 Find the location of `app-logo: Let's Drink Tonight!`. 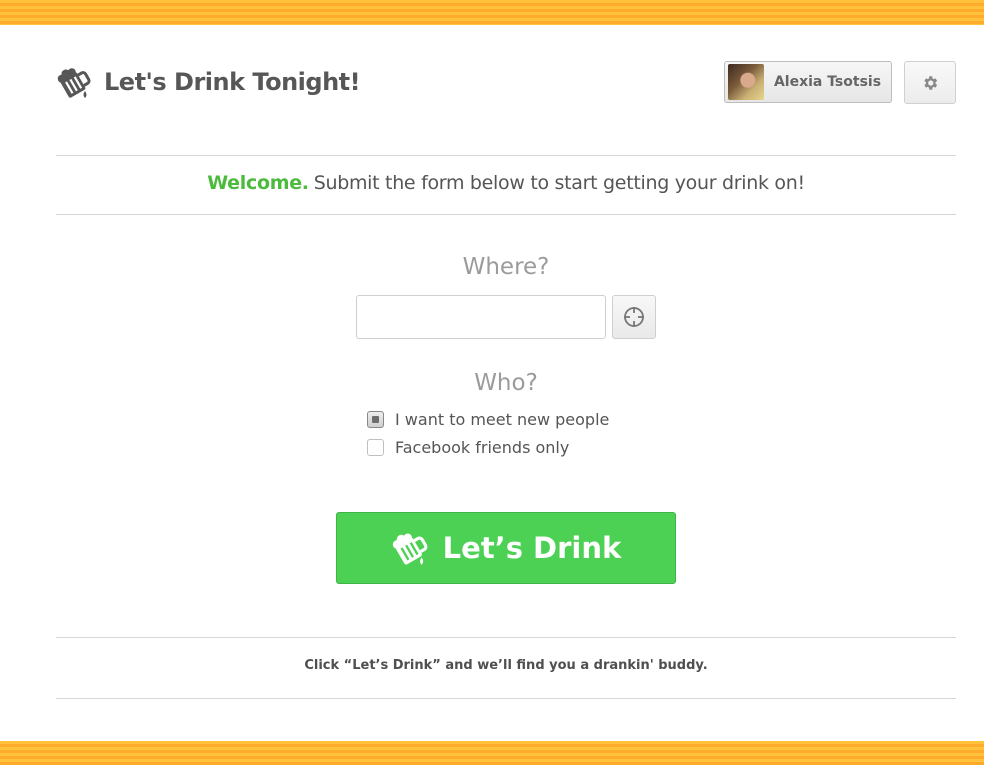

app-logo: Let's Drink Tonight! is located at coordinates (208, 82).